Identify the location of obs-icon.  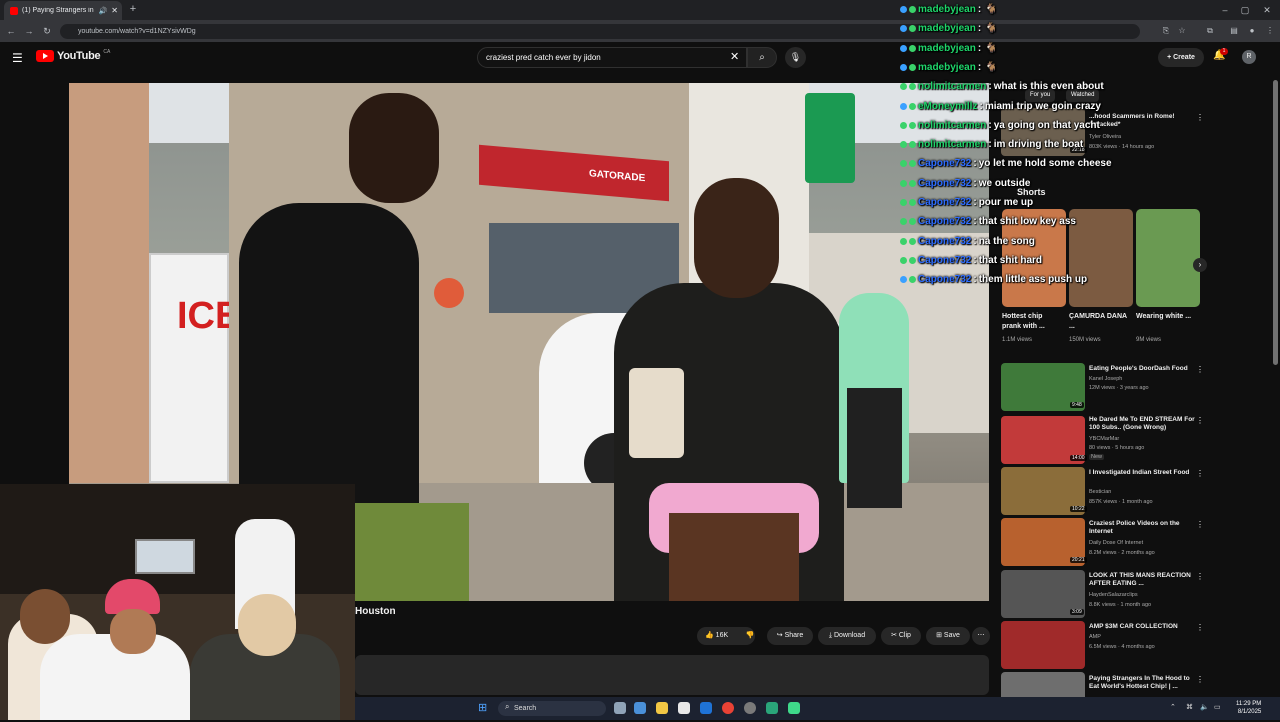
(750, 708).